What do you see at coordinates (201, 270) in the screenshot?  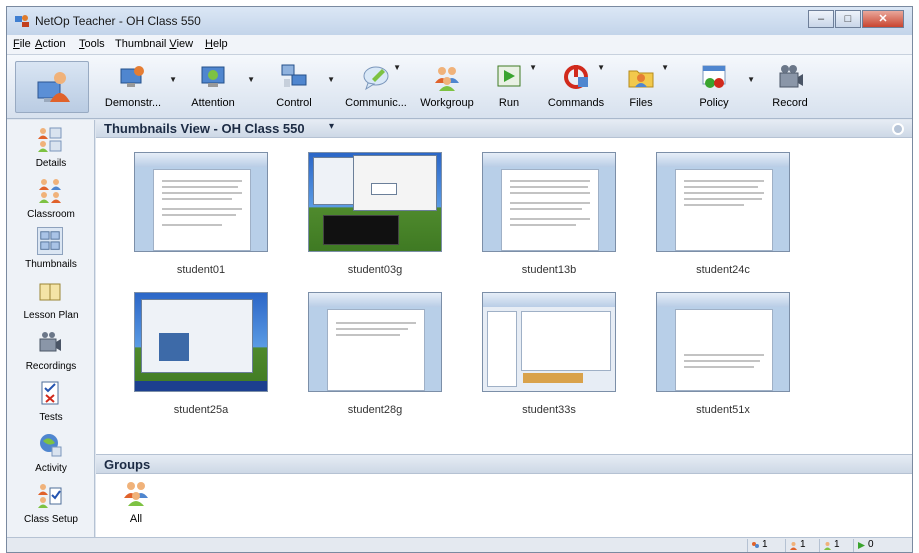 I see `thumbnail-label: student01` at bounding box center [201, 270].